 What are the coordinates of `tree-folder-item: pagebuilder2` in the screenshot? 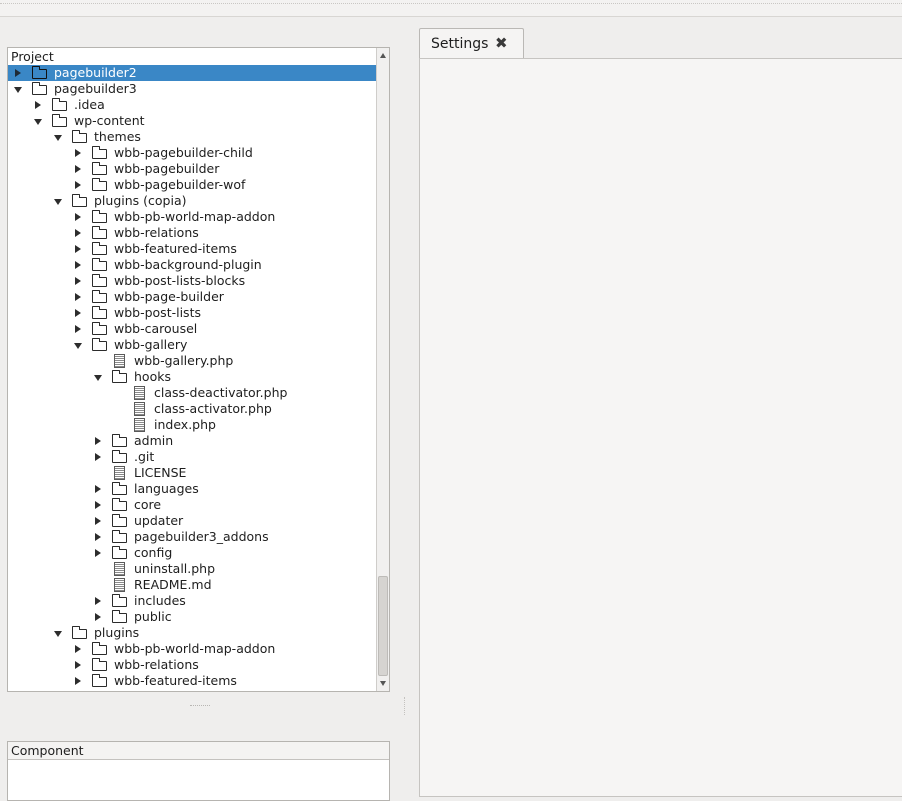 It's located at (192, 73).